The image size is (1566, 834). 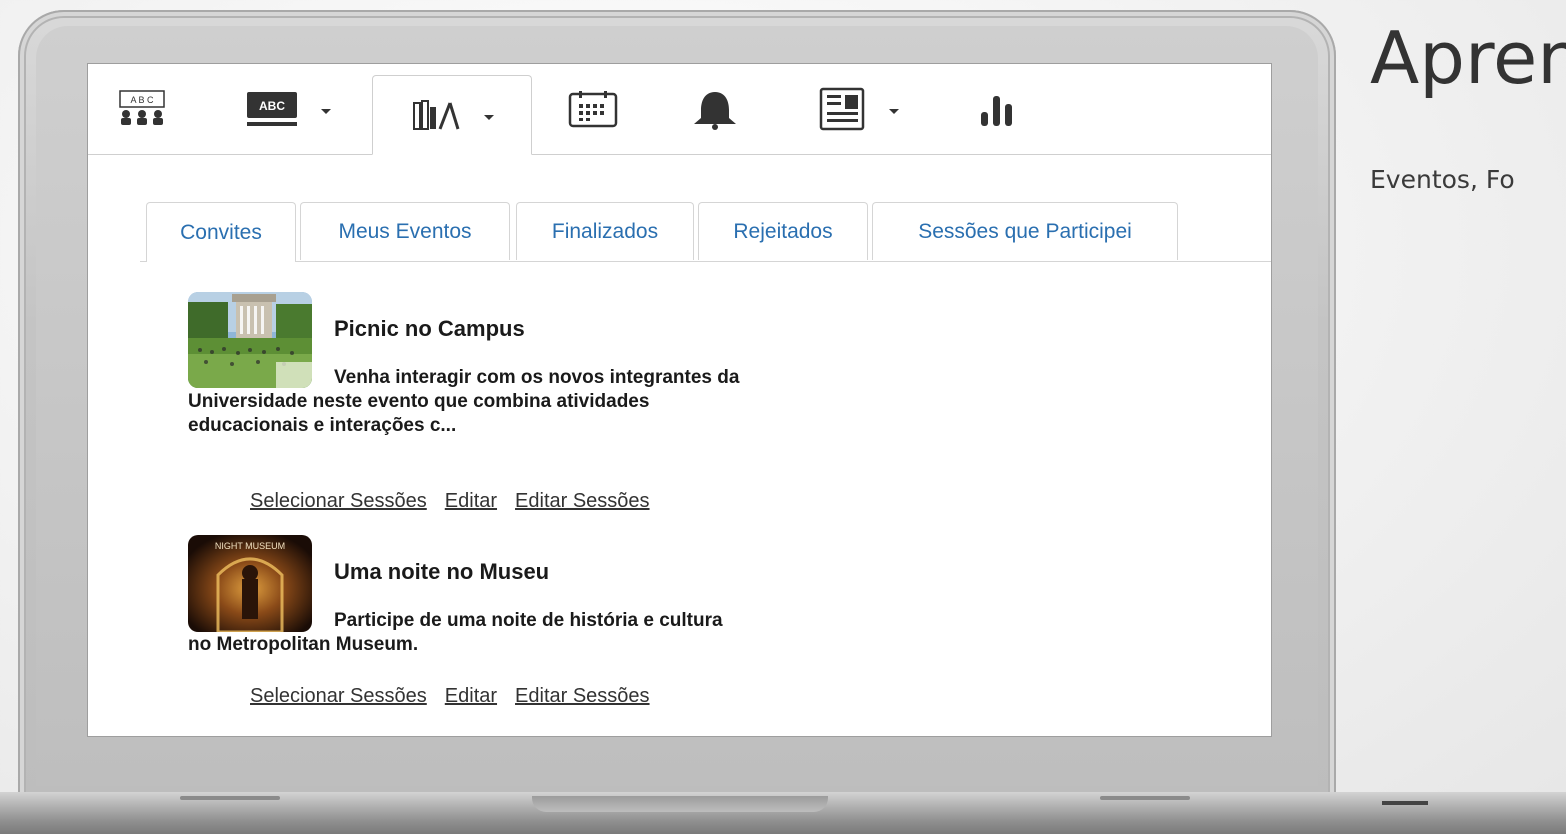 What do you see at coordinates (1025, 231) in the screenshot?
I see `tab-sessoes-que-participei: Sessões que Participei` at bounding box center [1025, 231].